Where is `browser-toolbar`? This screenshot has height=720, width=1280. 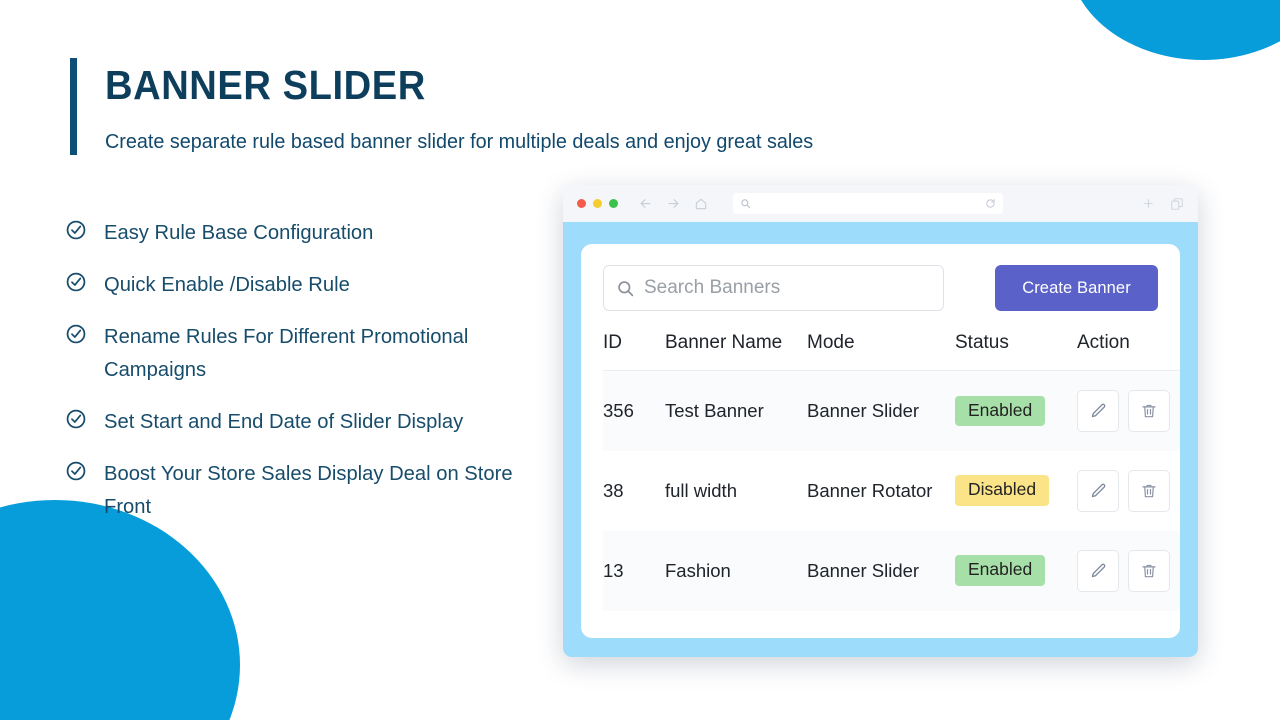 browser-toolbar is located at coordinates (880, 203).